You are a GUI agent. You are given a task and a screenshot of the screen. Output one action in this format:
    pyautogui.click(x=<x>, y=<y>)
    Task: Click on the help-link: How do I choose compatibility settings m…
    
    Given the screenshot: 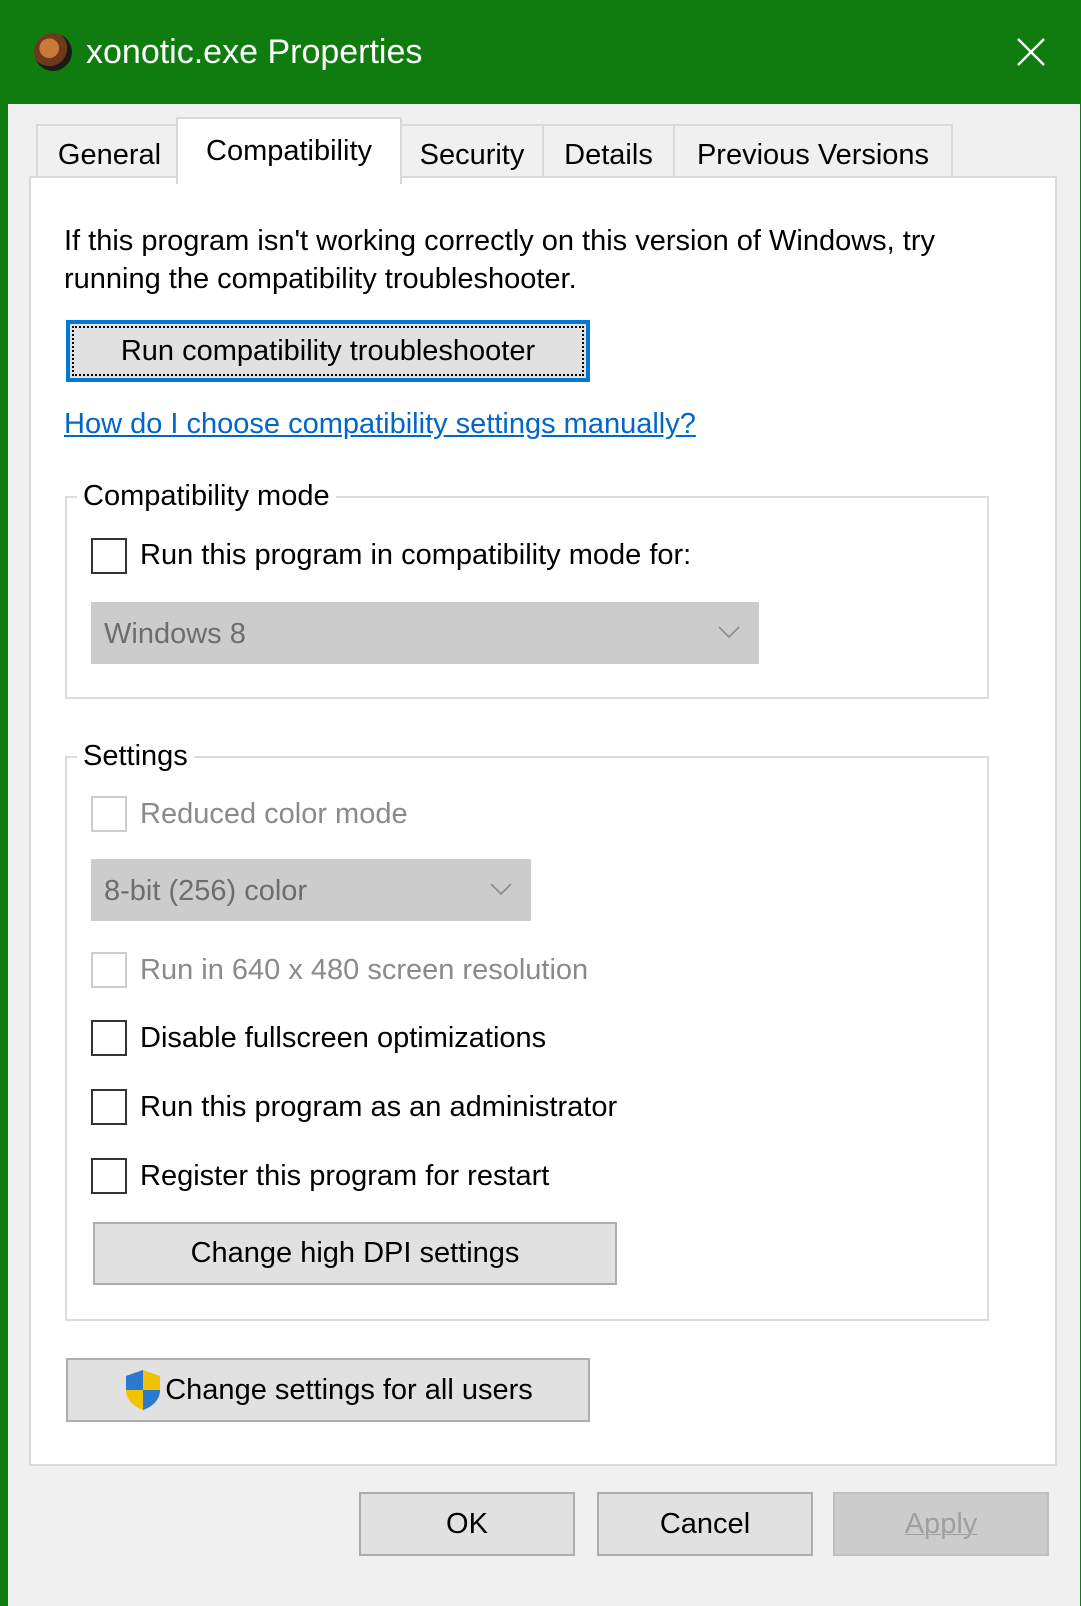 What is the action you would take?
    pyautogui.click(x=380, y=424)
    